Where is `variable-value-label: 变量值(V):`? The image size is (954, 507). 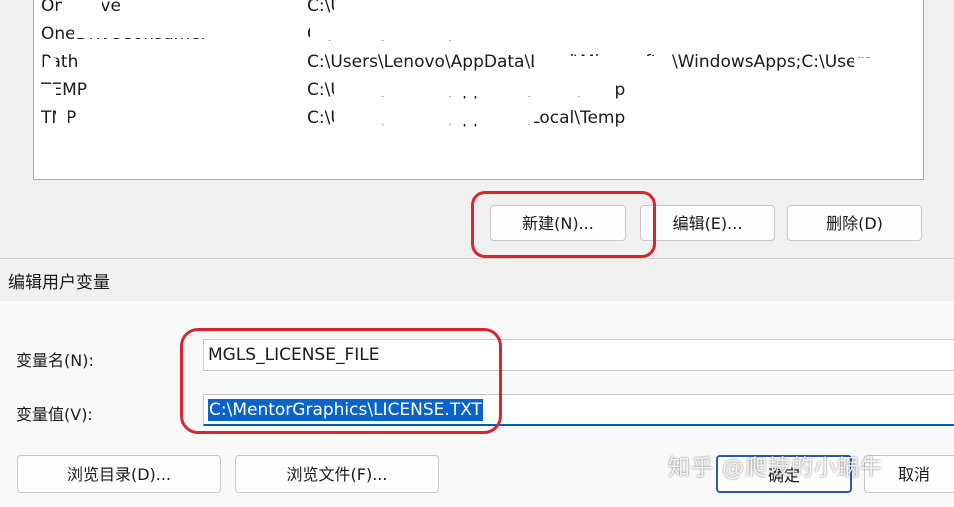
variable-value-label: 变量值(V): is located at coordinates (54, 414).